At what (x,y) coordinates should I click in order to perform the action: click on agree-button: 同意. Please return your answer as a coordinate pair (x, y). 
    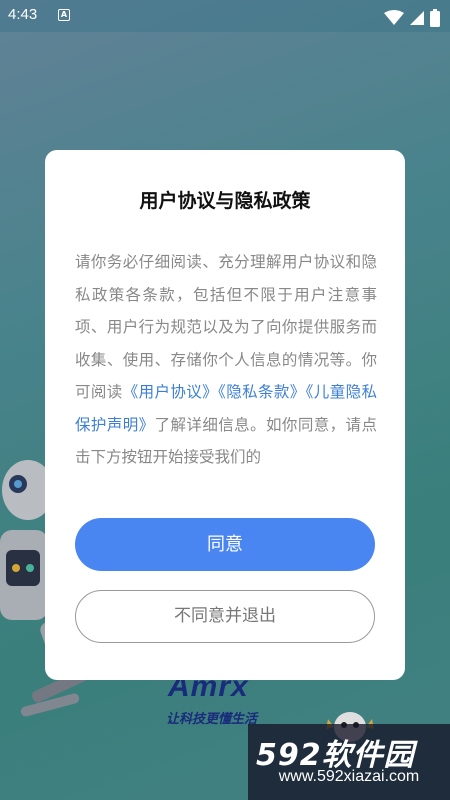
    Looking at the image, I should click on (225, 544).